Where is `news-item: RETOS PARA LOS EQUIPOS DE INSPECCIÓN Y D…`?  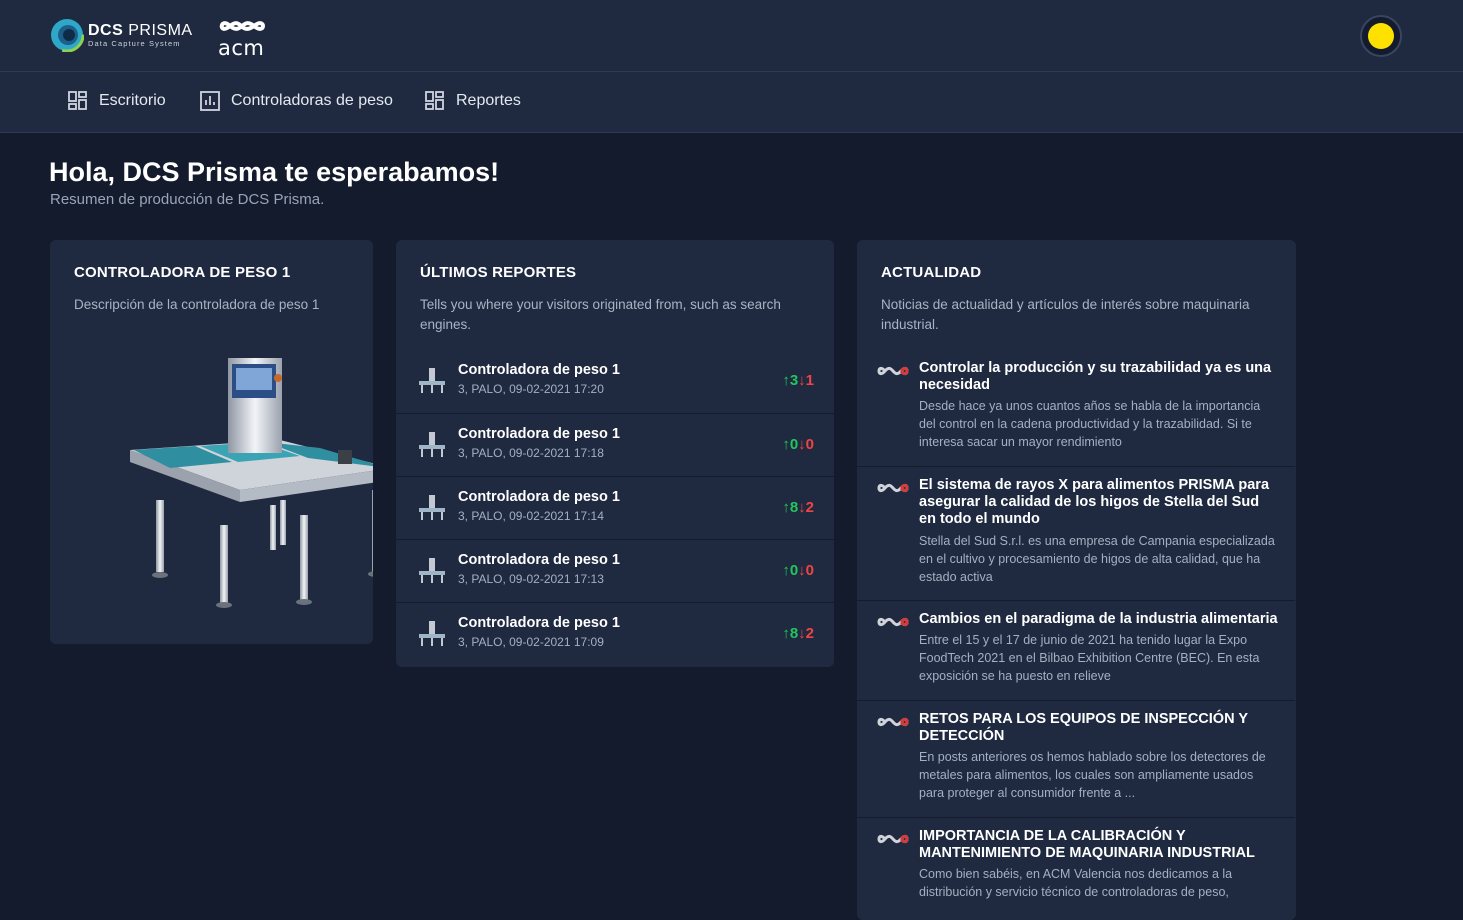 news-item: RETOS PARA LOS EQUIPOS DE INSPECCIÓN Y D… is located at coordinates (1076, 758).